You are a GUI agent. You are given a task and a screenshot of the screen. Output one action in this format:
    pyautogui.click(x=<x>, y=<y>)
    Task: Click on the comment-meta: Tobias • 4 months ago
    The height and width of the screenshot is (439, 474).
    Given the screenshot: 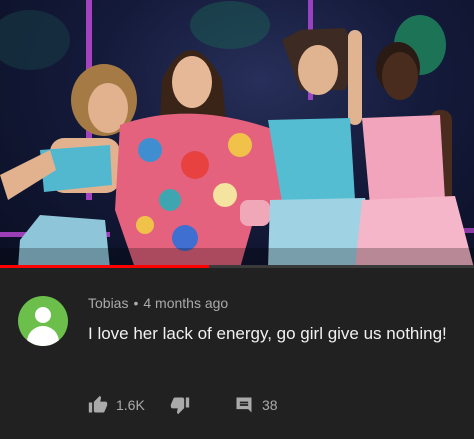 What is the action you would take?
    pyautogui.click(x=158, y=303)
    